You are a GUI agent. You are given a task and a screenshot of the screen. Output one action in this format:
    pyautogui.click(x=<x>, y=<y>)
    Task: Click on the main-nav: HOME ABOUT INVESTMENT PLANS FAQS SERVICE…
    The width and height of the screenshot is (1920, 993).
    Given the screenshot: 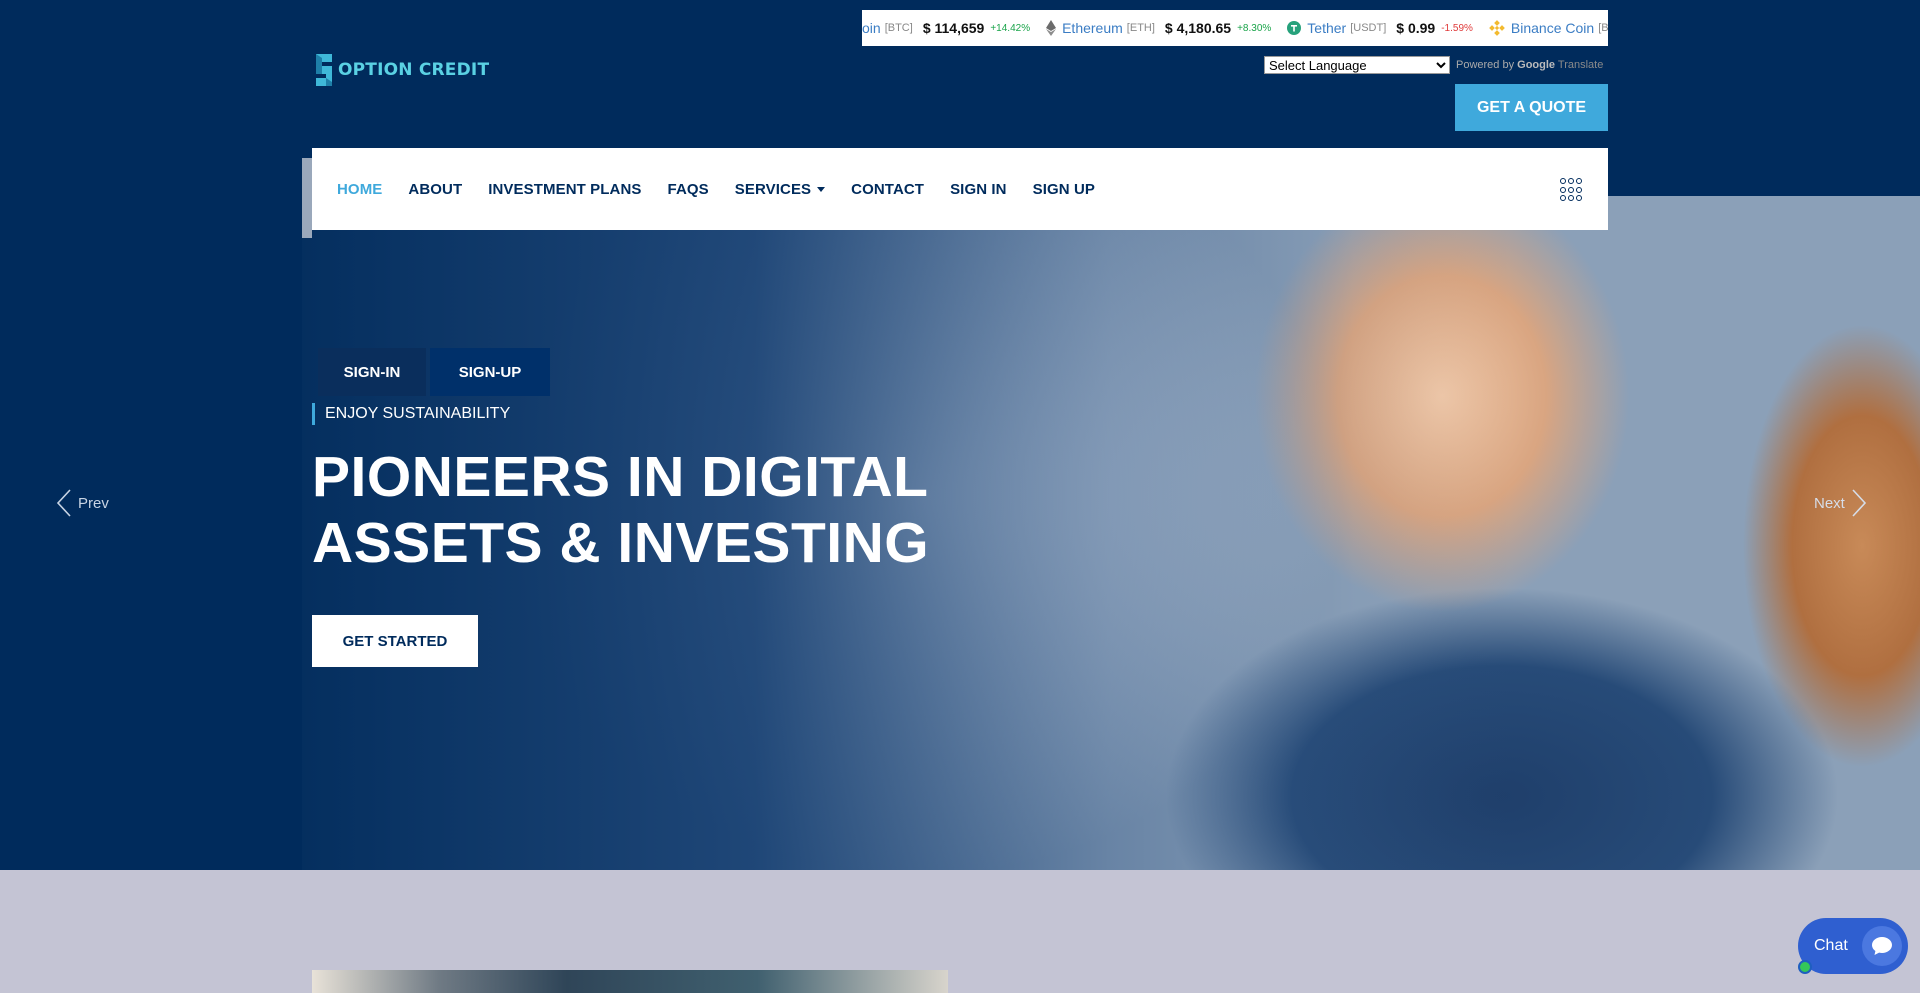 What is the action you would take?
    pyautogui.click(x=960, y=189)
    